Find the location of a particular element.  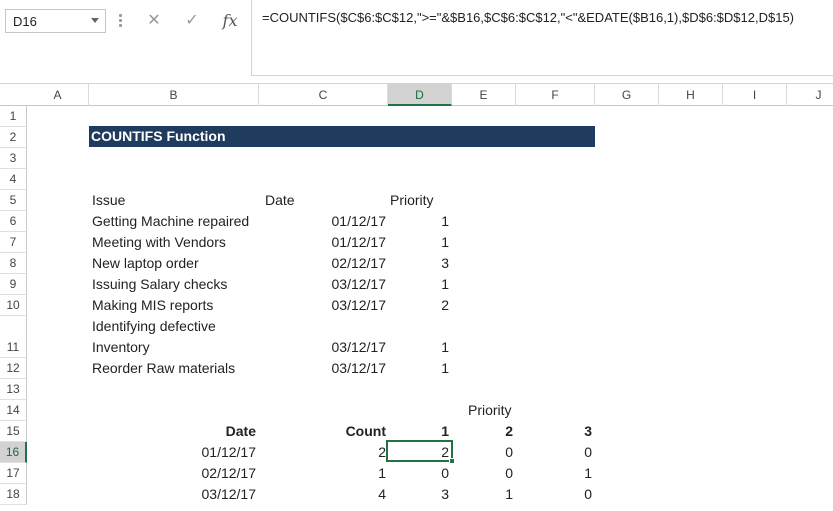

summary-date-header: Date is located at coordinates (172, 431).